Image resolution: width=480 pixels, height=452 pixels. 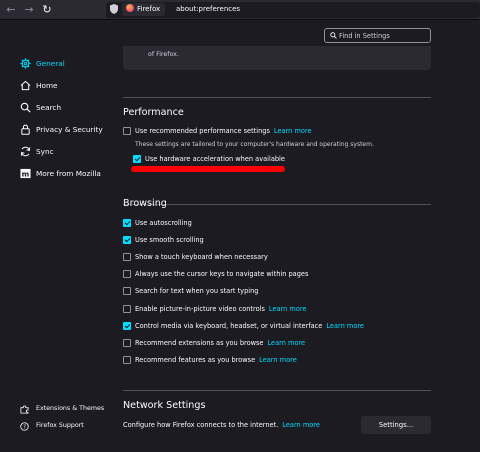 I want to click on sidebar-item-label: More from Mozilla, so click(x=68, y=173).